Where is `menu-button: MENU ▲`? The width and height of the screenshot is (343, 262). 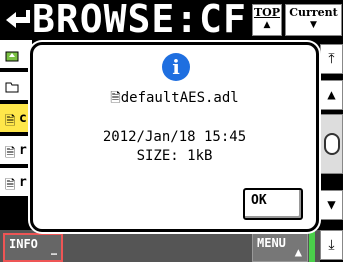 menu-button: MENU ▲ is located at coordinates (280, 247).